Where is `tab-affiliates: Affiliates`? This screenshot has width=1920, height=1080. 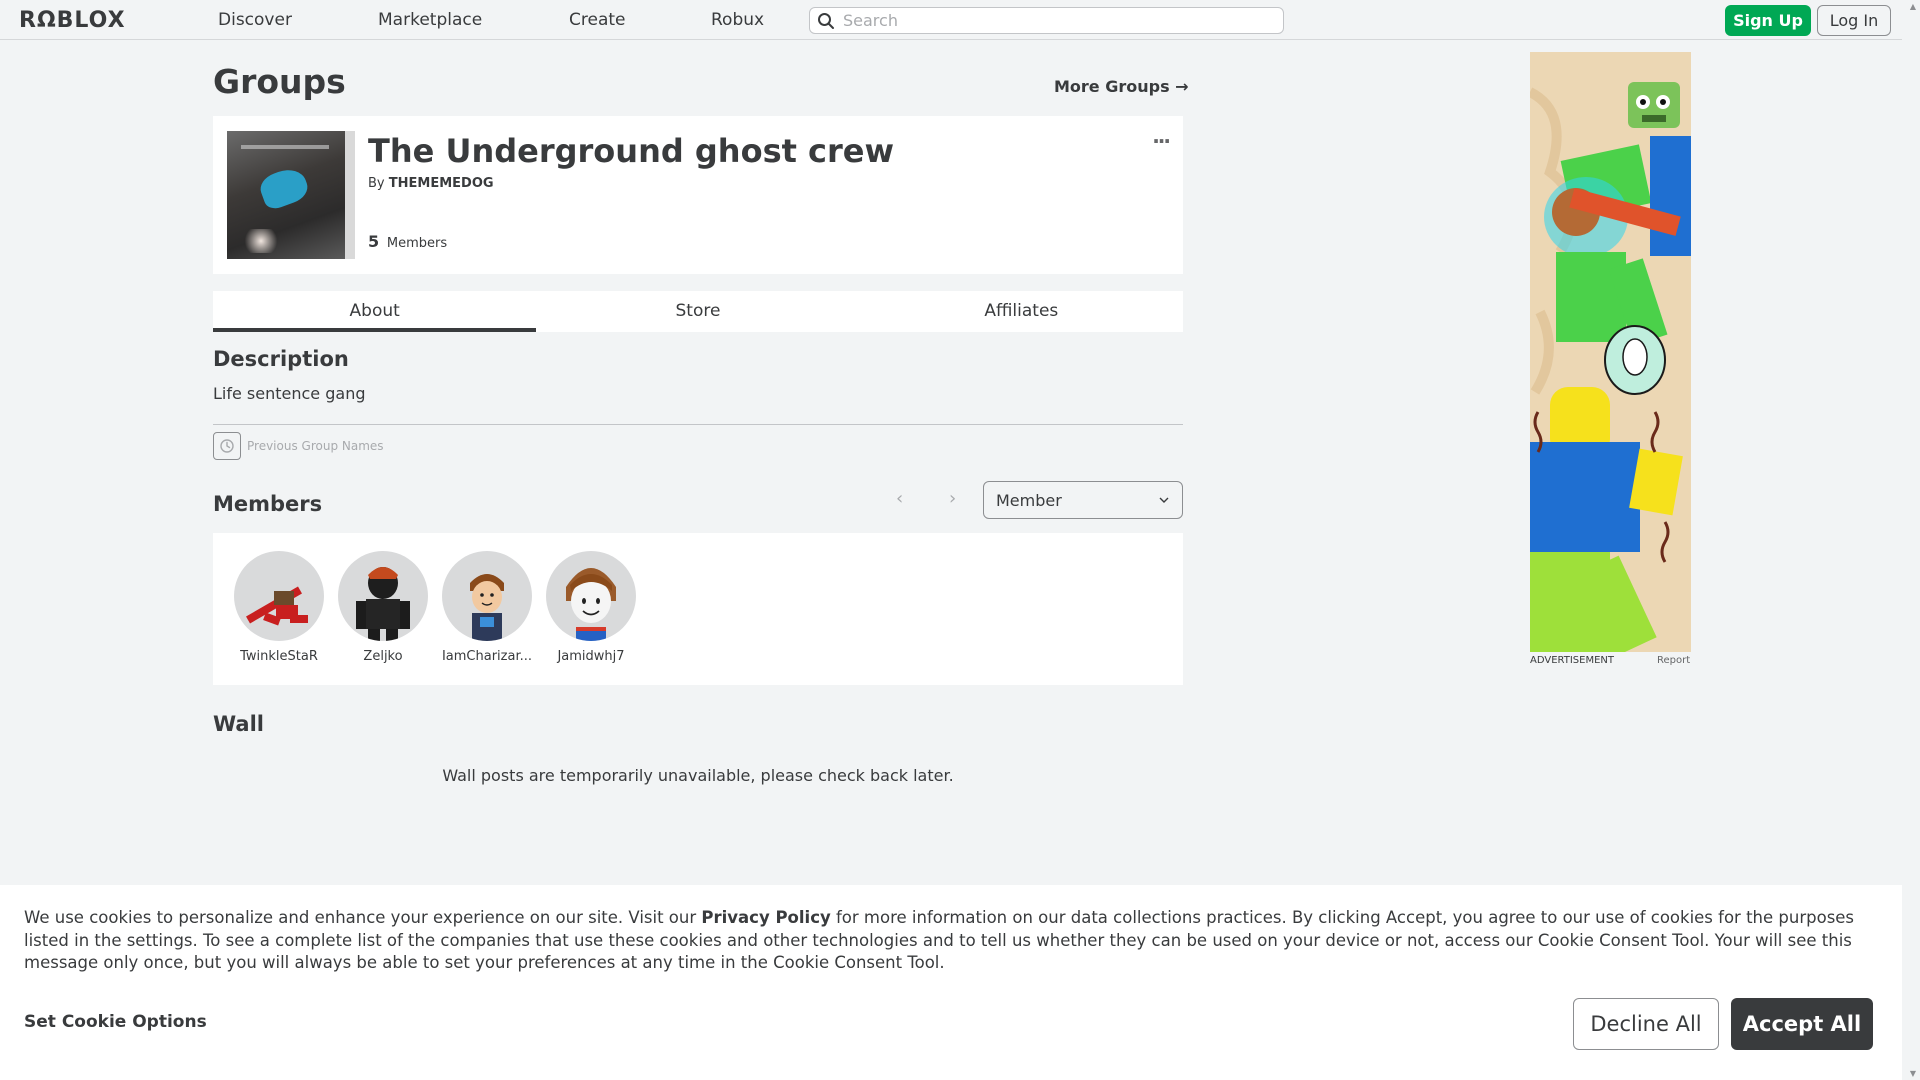
tab-affiliates: Affiliates is located at coordinates (1021, 311).